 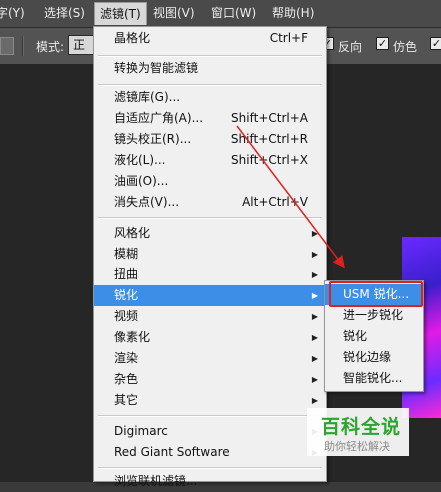 I want to click on menu-item-other: 其它 ▶, so click(x=210, y=400).